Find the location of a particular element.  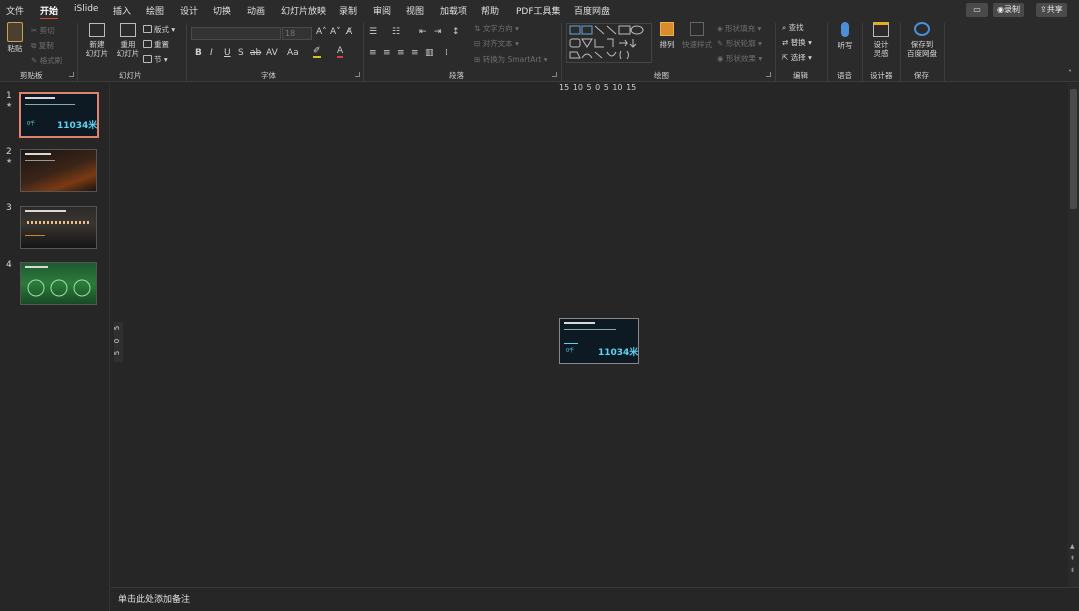

notes-pane: 单击此处添加备注 is located at coordinates (595, 599).